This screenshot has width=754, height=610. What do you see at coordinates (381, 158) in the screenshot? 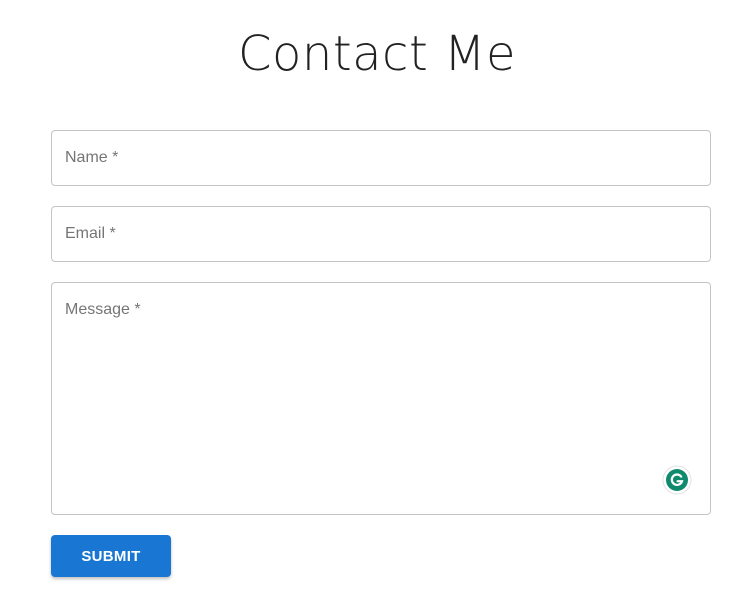
I see `name-field: Name *` at bounding box center [381, 158].